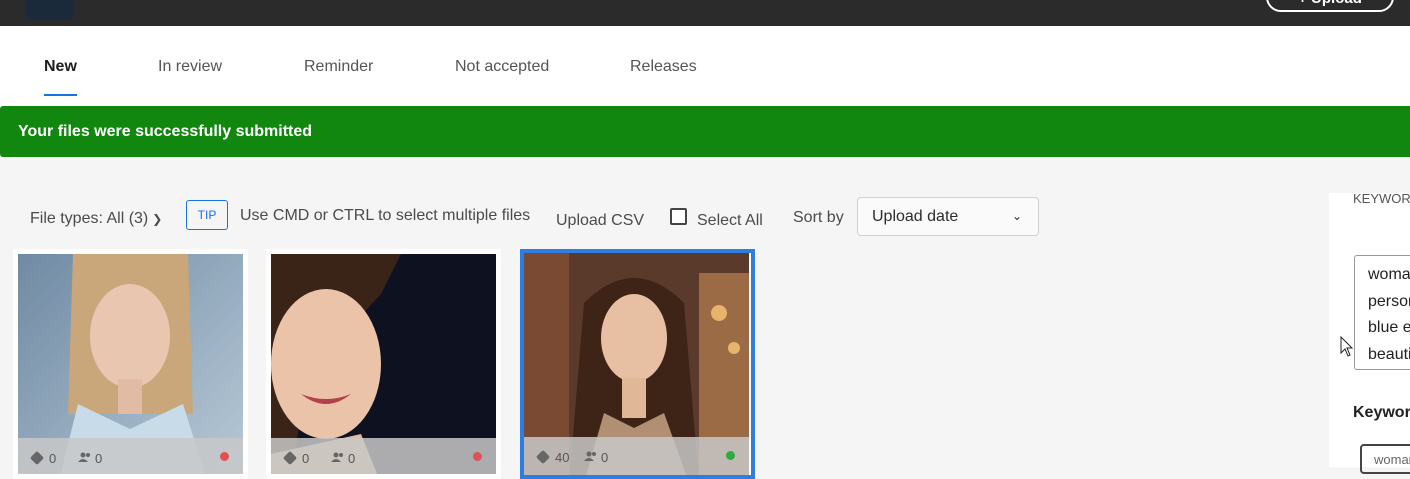 This screenshot has width=1410, height=479. What do you see at coordinates (89, 218) in the screenshot?
I see `file-types-label: File types: All (3)` at bounding box center [89, 218].